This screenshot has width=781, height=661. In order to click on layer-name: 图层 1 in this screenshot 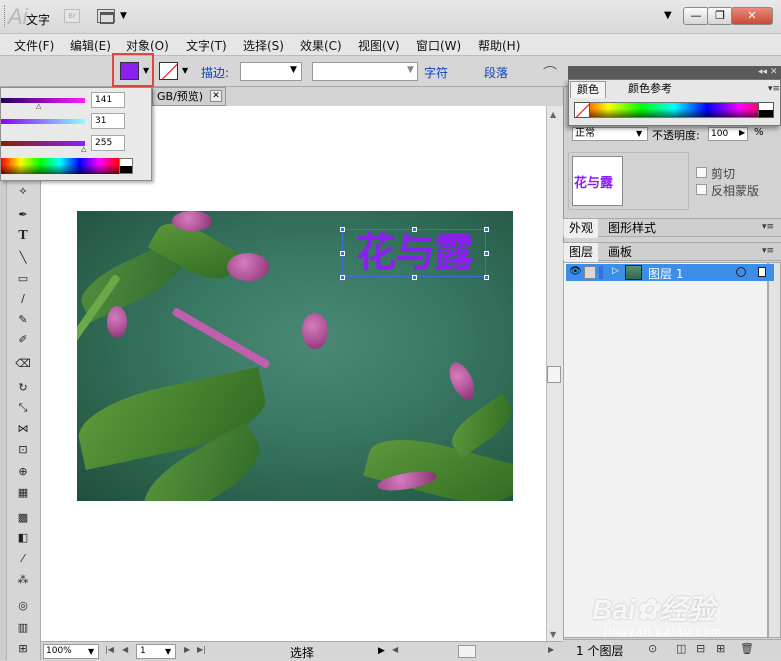, I will do `click(665, 273)`.